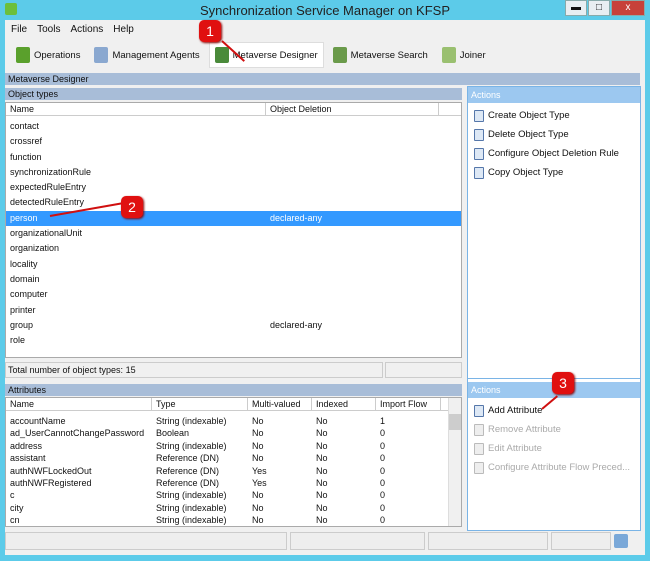  What do you see at coordinates (563, 383) in the screenshot?
I see `callout-3: 3` at bounding box center [563, 383].